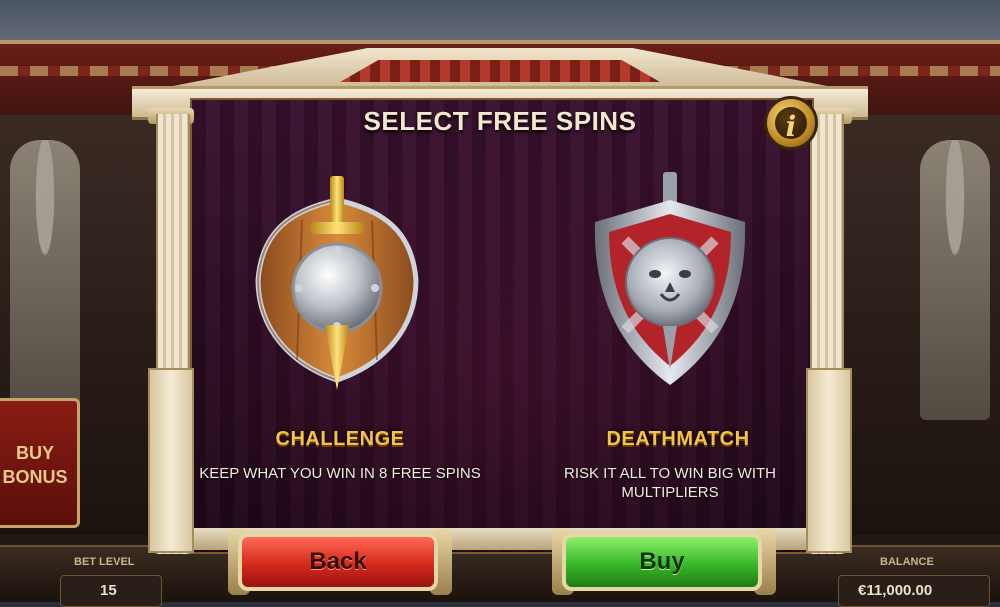  What do you see at coordinates (104, 562) in the screenshot?
I see `bet-level-label: BET LEVEL` at bounding box center [104, 562].